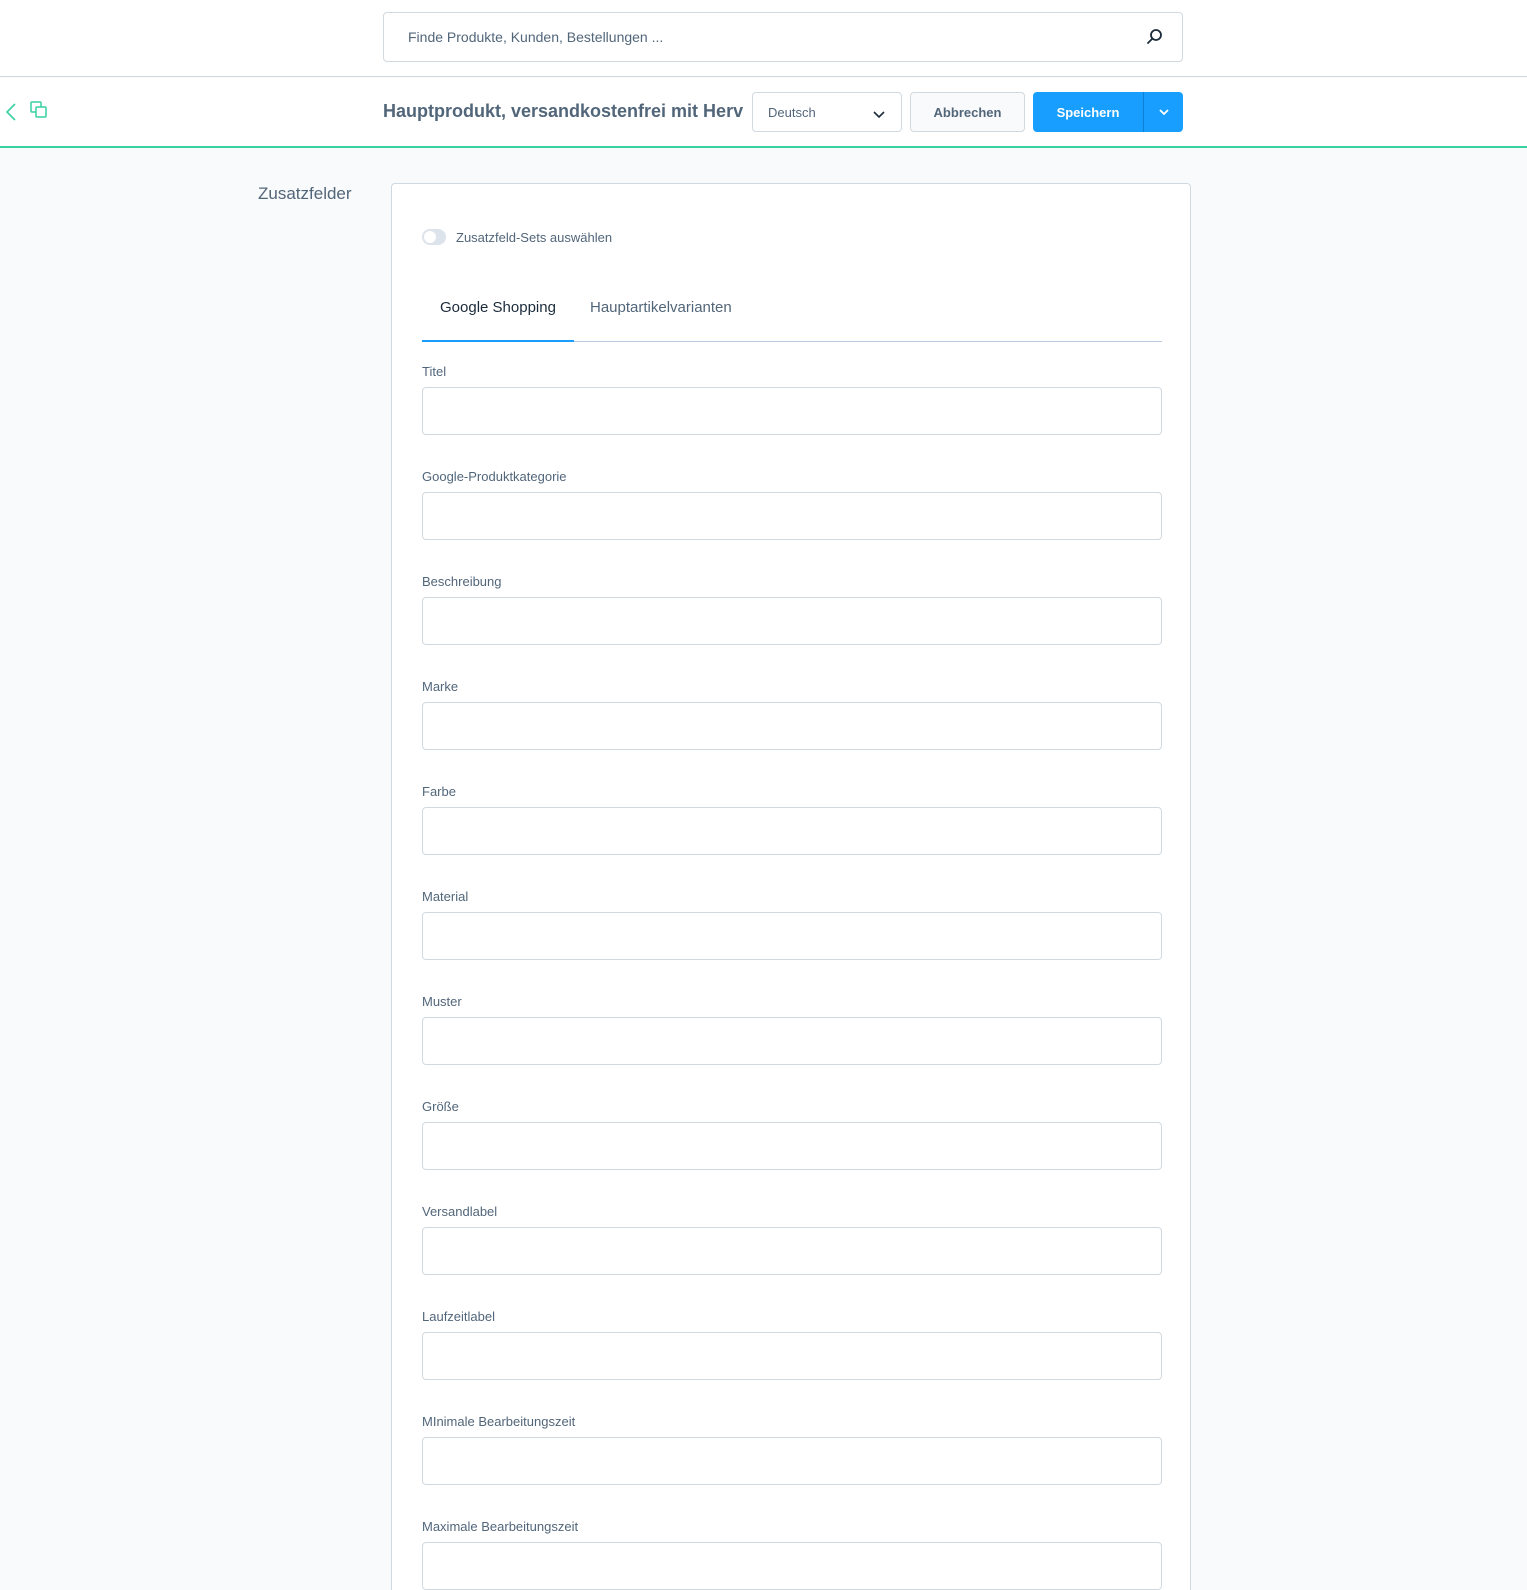  I want to click on search-icon, so click(1155, 37).